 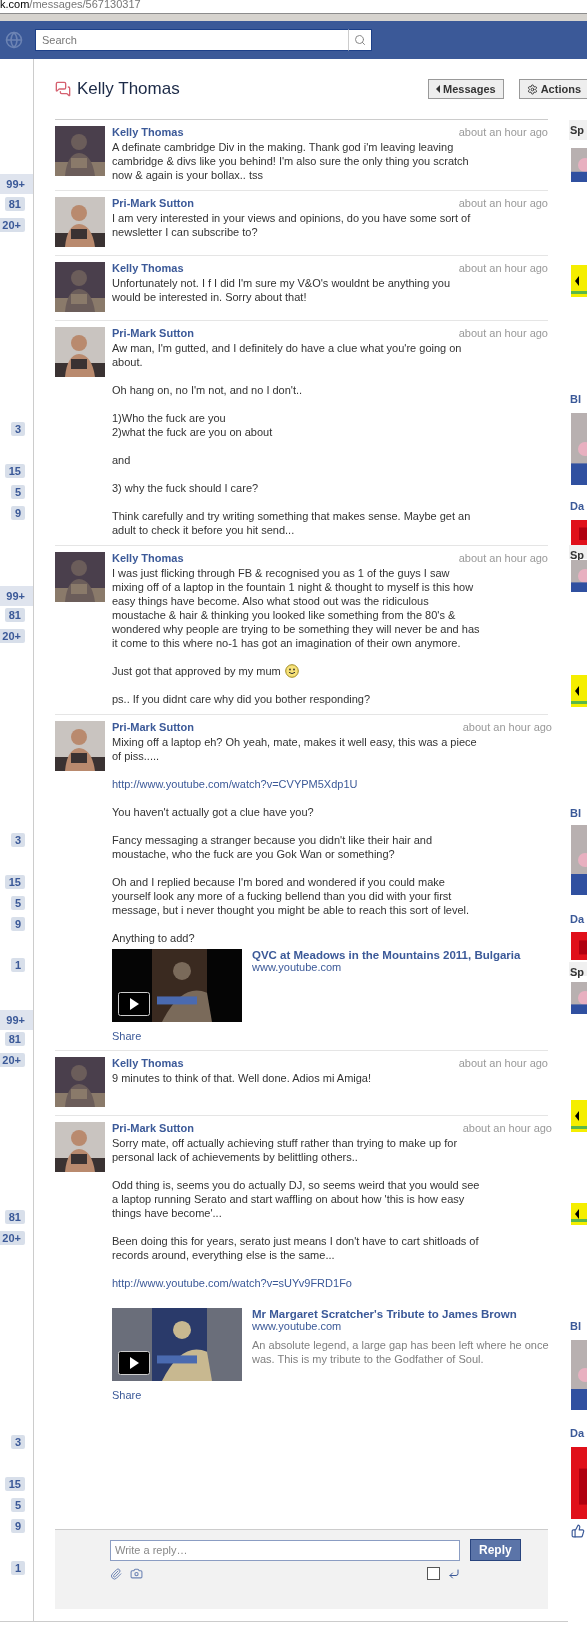 What do you see at coordinates (129, 89) in the screenshot?
I see `conversation-title: Kelly Thomas` at bounding box center [129, 89].